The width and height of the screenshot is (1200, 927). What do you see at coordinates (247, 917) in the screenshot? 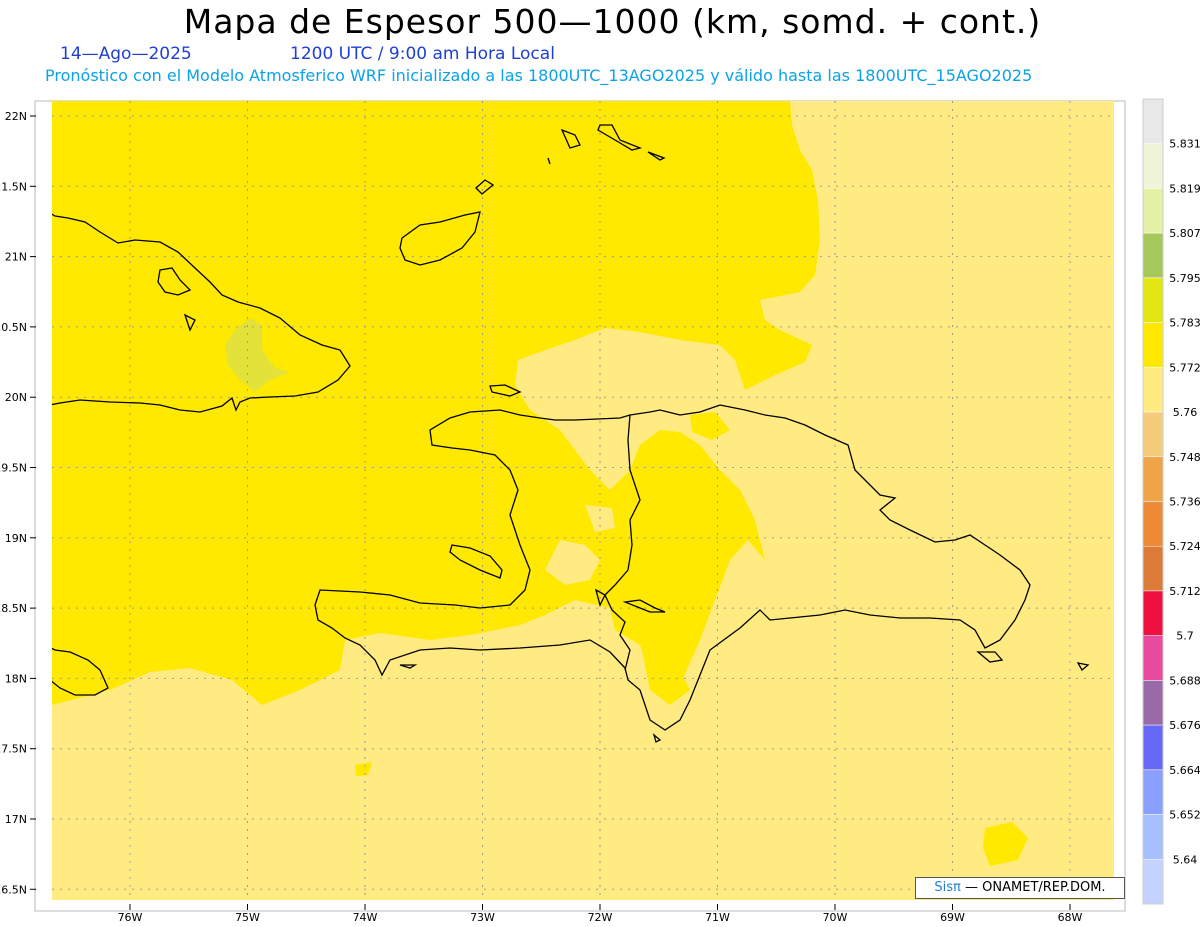
I see `lon-tick-label: 75W` at bounding box center [247, 917].